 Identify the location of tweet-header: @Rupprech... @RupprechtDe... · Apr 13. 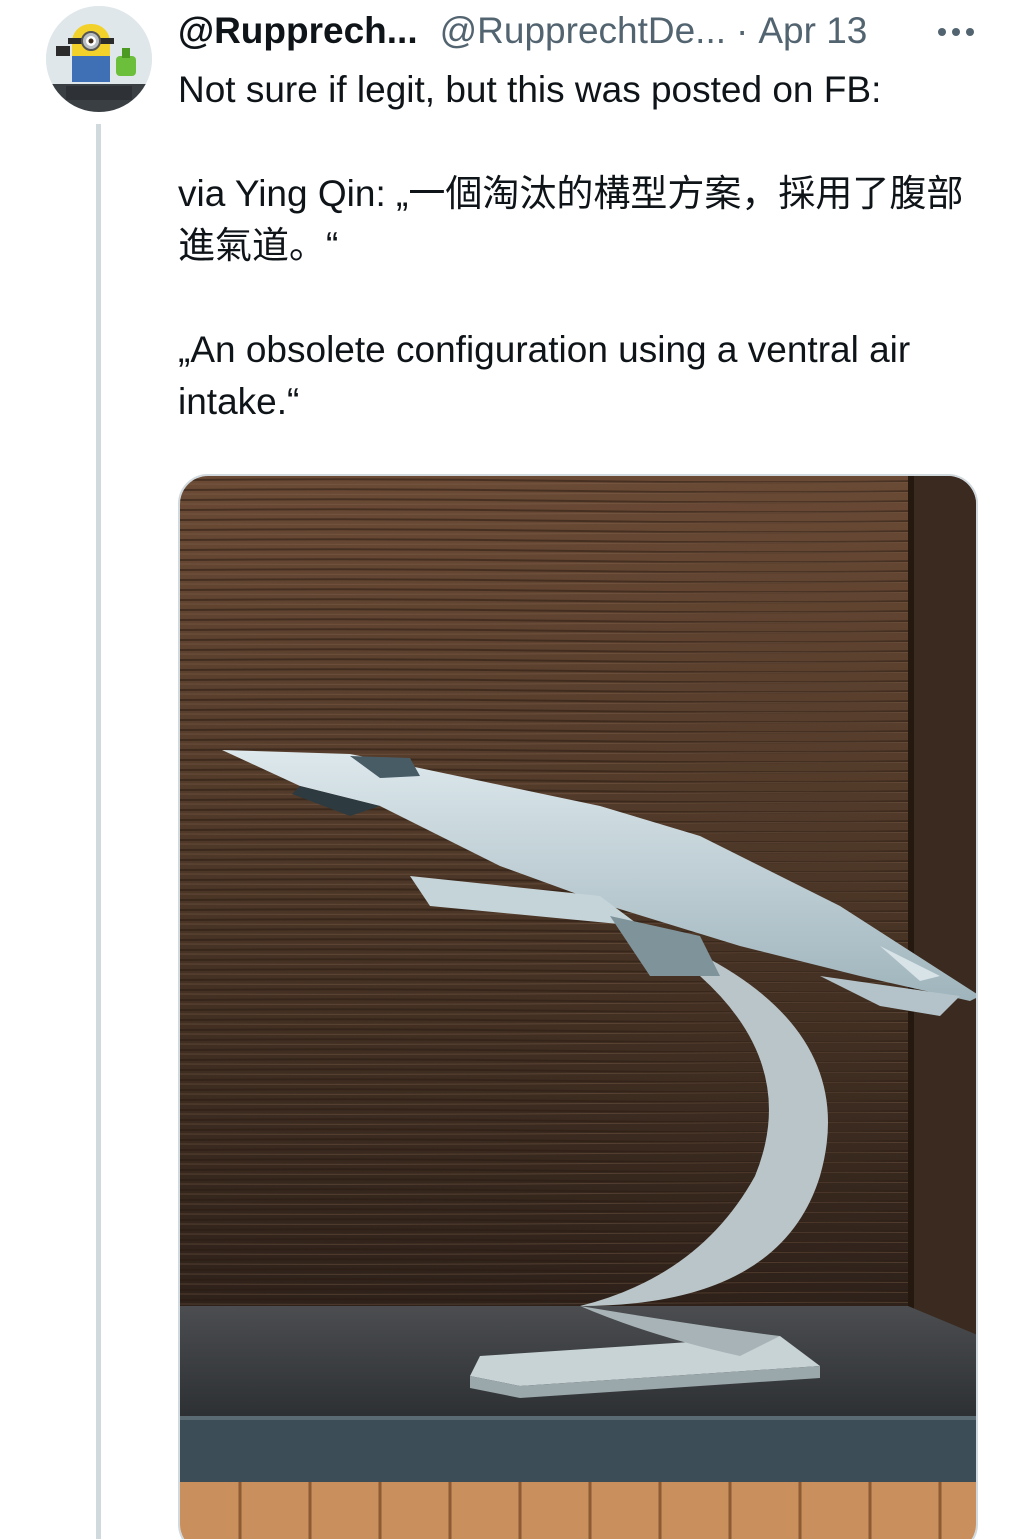
(583, 31).